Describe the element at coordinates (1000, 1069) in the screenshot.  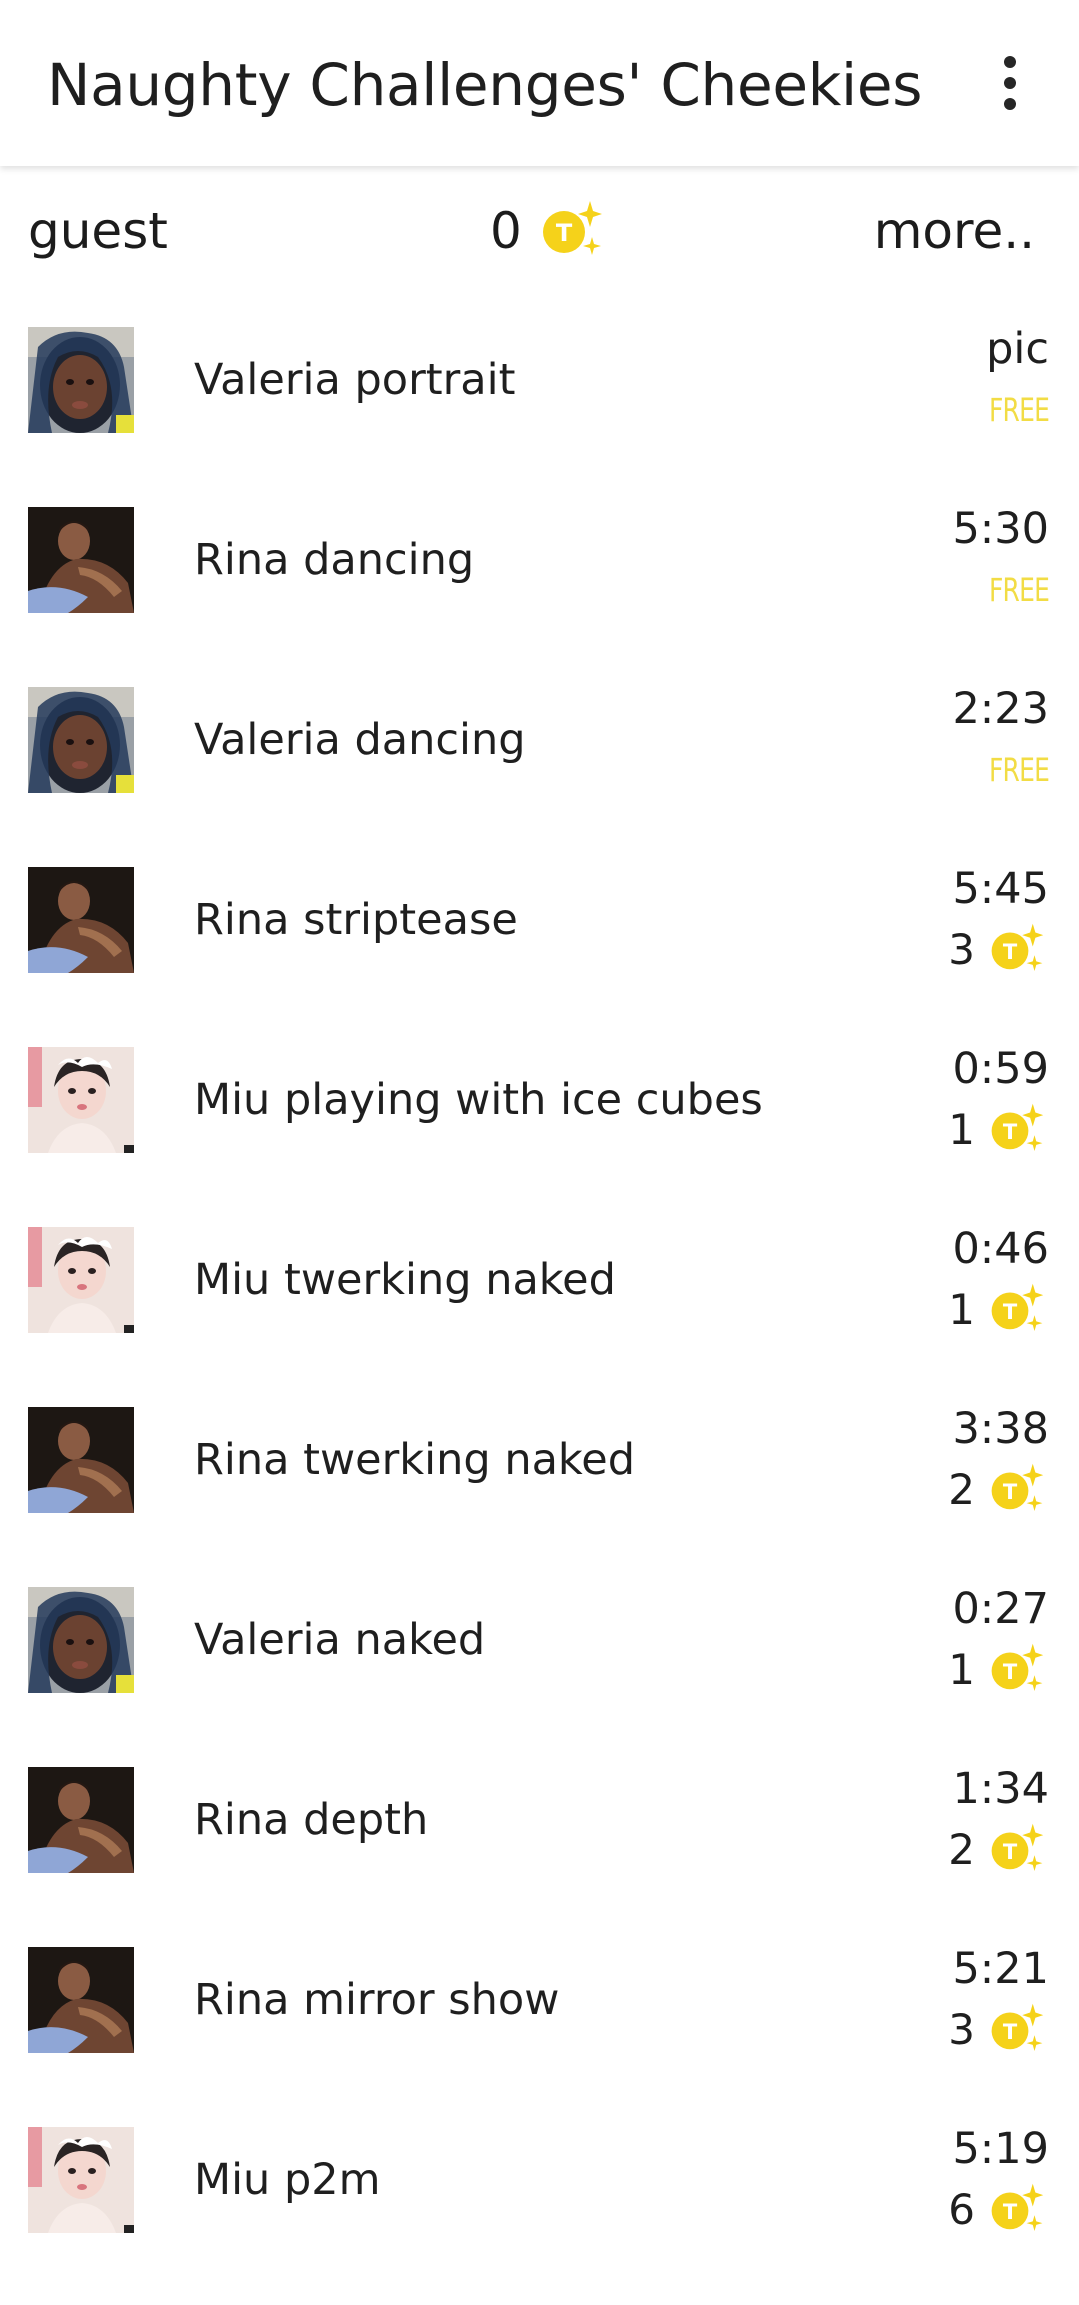
I see `item-duration: 0:59` at that location.